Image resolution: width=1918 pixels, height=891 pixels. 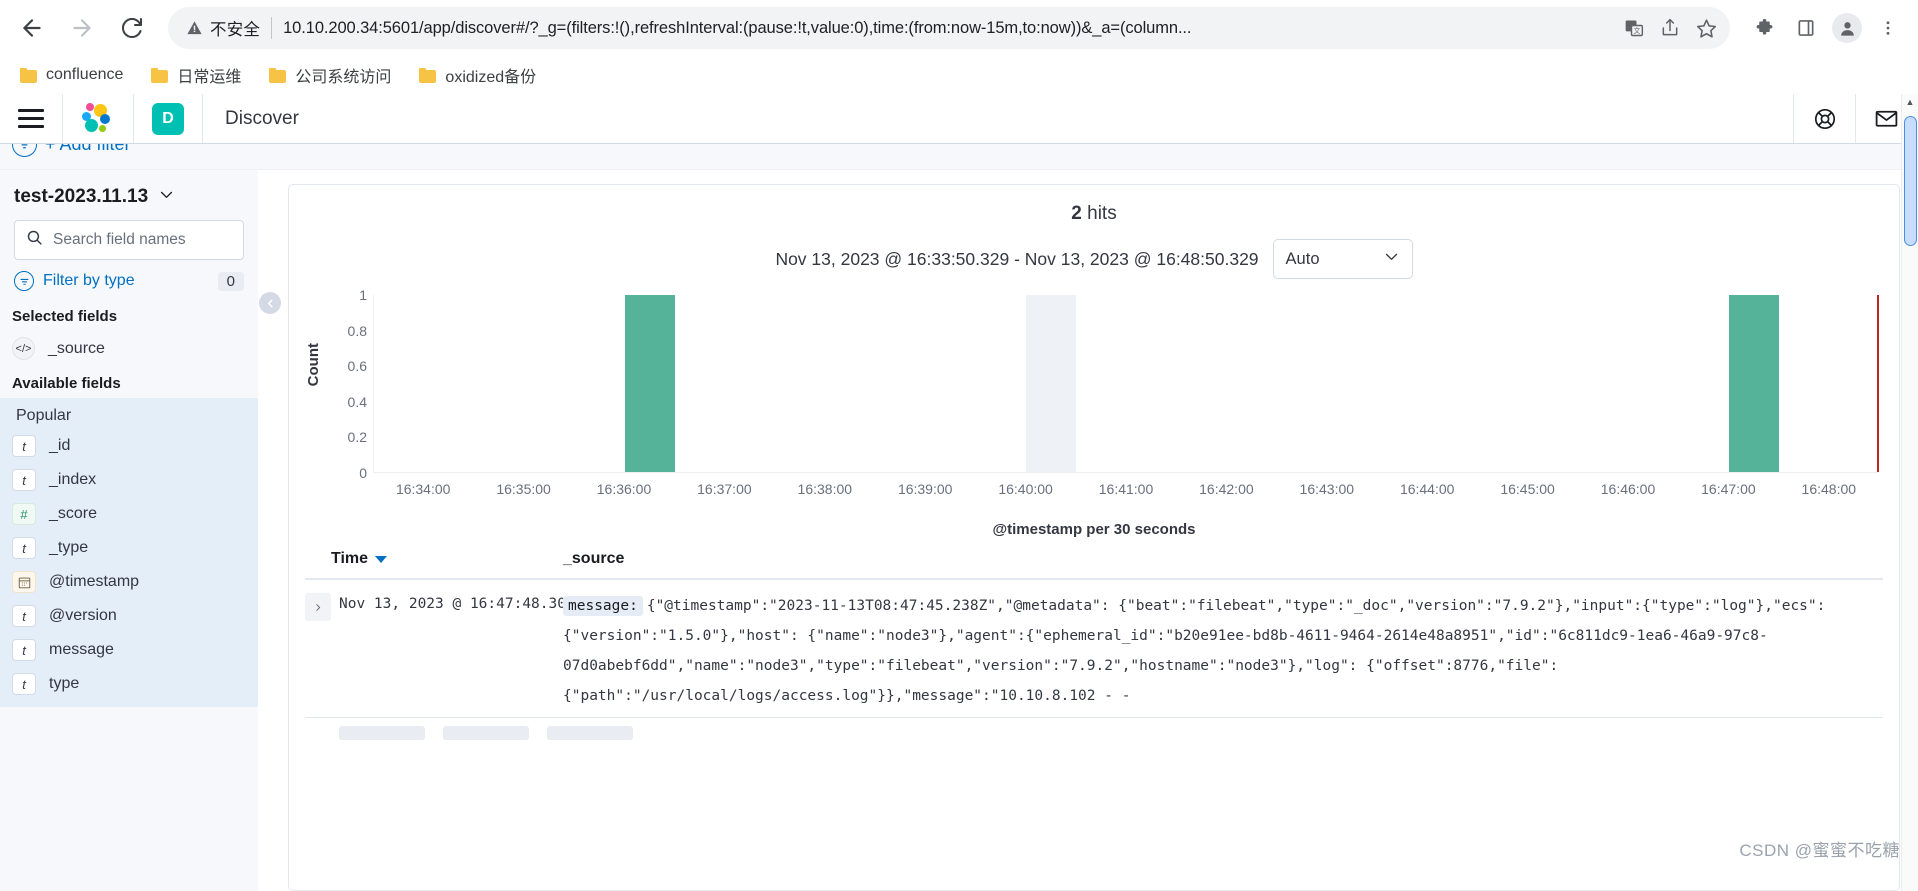 What do you see at coordinates (423, 489) in the screenshot?
I see `x-tick: 16:34:00` at bounding box center [423, 489].